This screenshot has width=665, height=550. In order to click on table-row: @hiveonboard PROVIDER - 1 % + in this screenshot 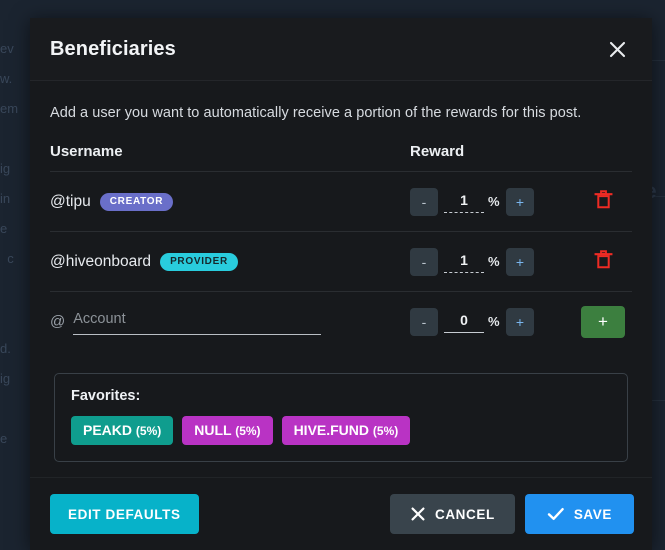, I will do `click(341, 262)`.